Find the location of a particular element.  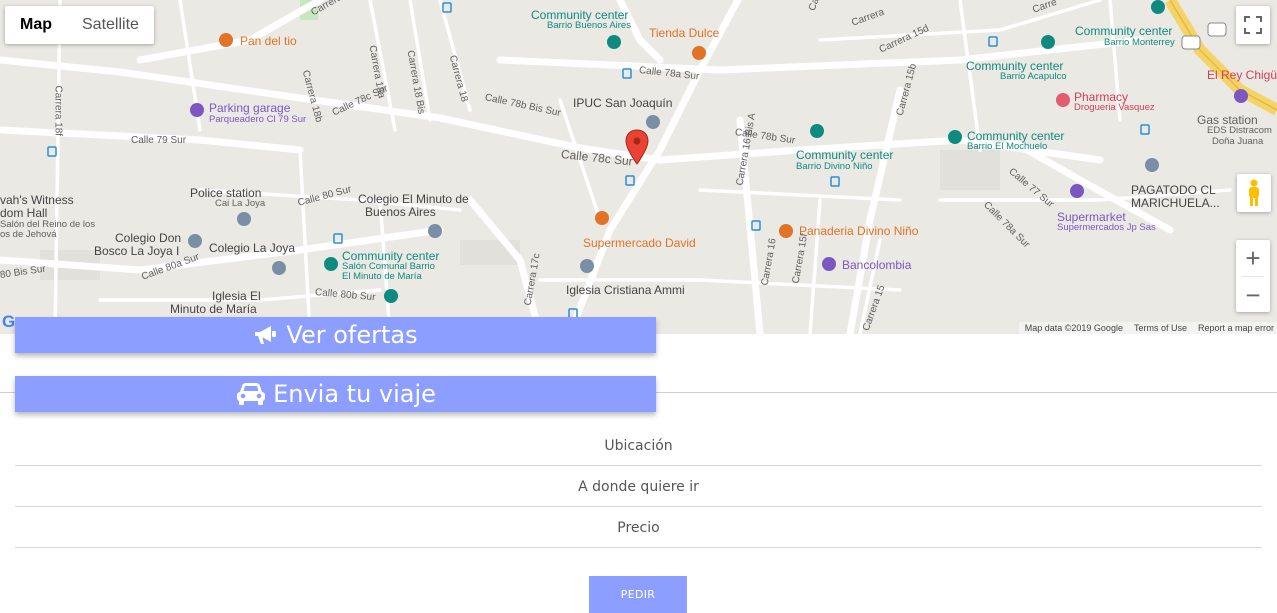

map-data-credit: Map data ©2019 Google is located at coordinates (1073, 328).